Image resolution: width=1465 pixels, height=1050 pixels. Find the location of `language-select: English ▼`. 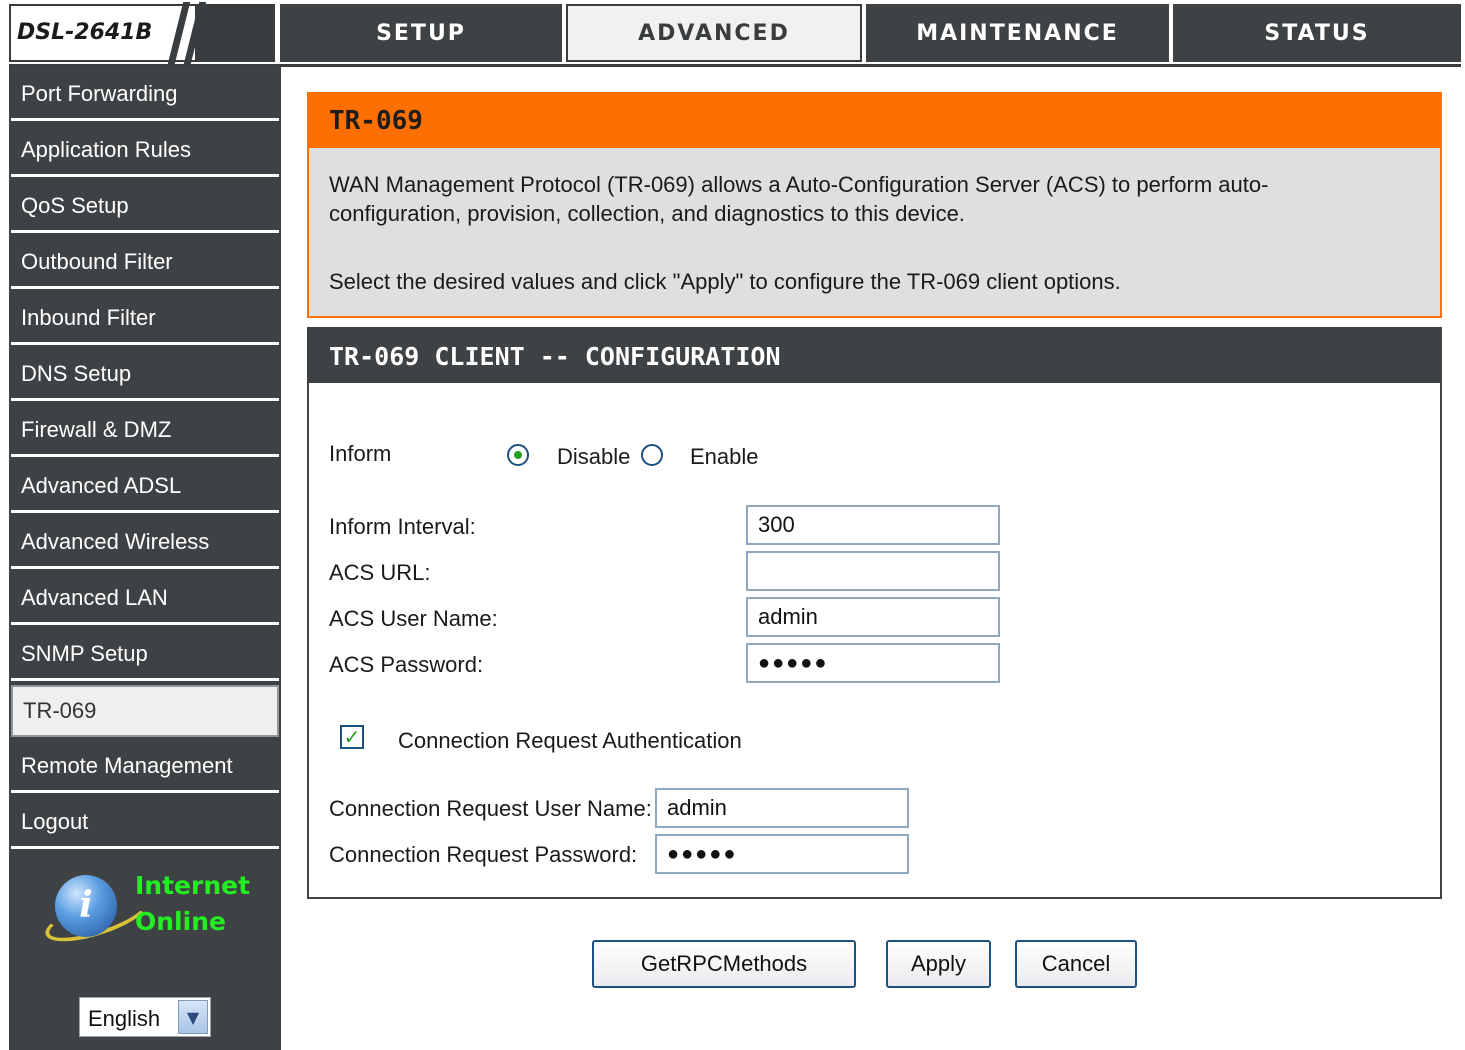

language-select: English ▼ is located at coordinates (145, 1017).